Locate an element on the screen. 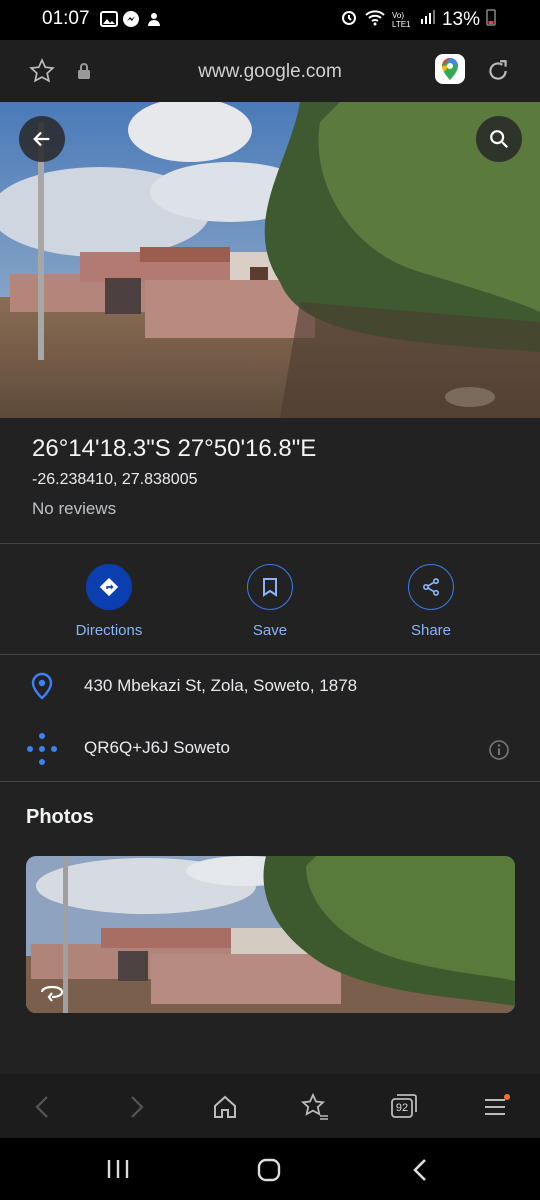 The height and width of the screenshot is (1200, 540). back-button is located at coordinates (42, 139).